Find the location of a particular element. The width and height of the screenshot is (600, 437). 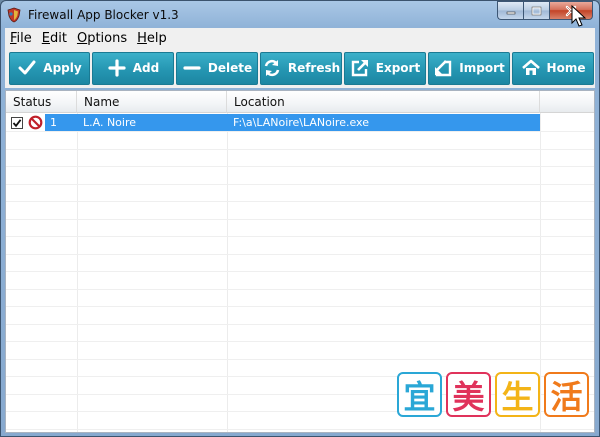

menu-options-label: ptions is located at coordinates (107, 38).